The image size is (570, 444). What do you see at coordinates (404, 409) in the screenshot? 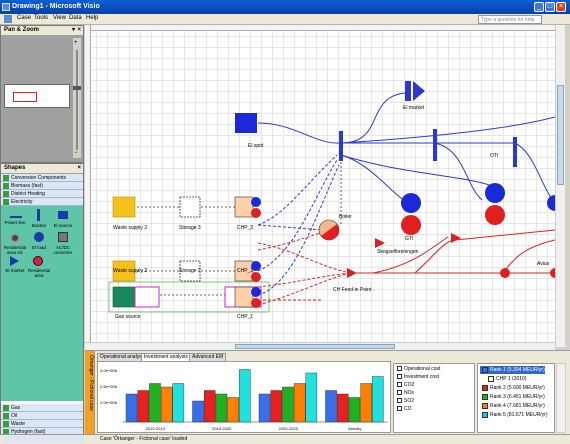
I see `legend-item: CO` at bounding box center [404, 409].